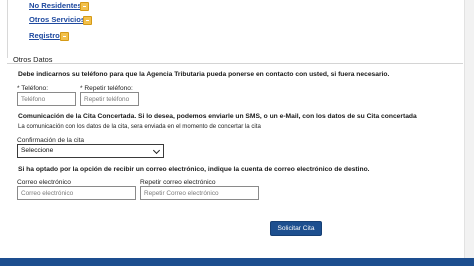 The image size is (474, 266). What do you see at coordinates (51, 140) in the screenshot?
I see `confirmation-label: Confirmación de la cita` at bounding box center [51, 140].